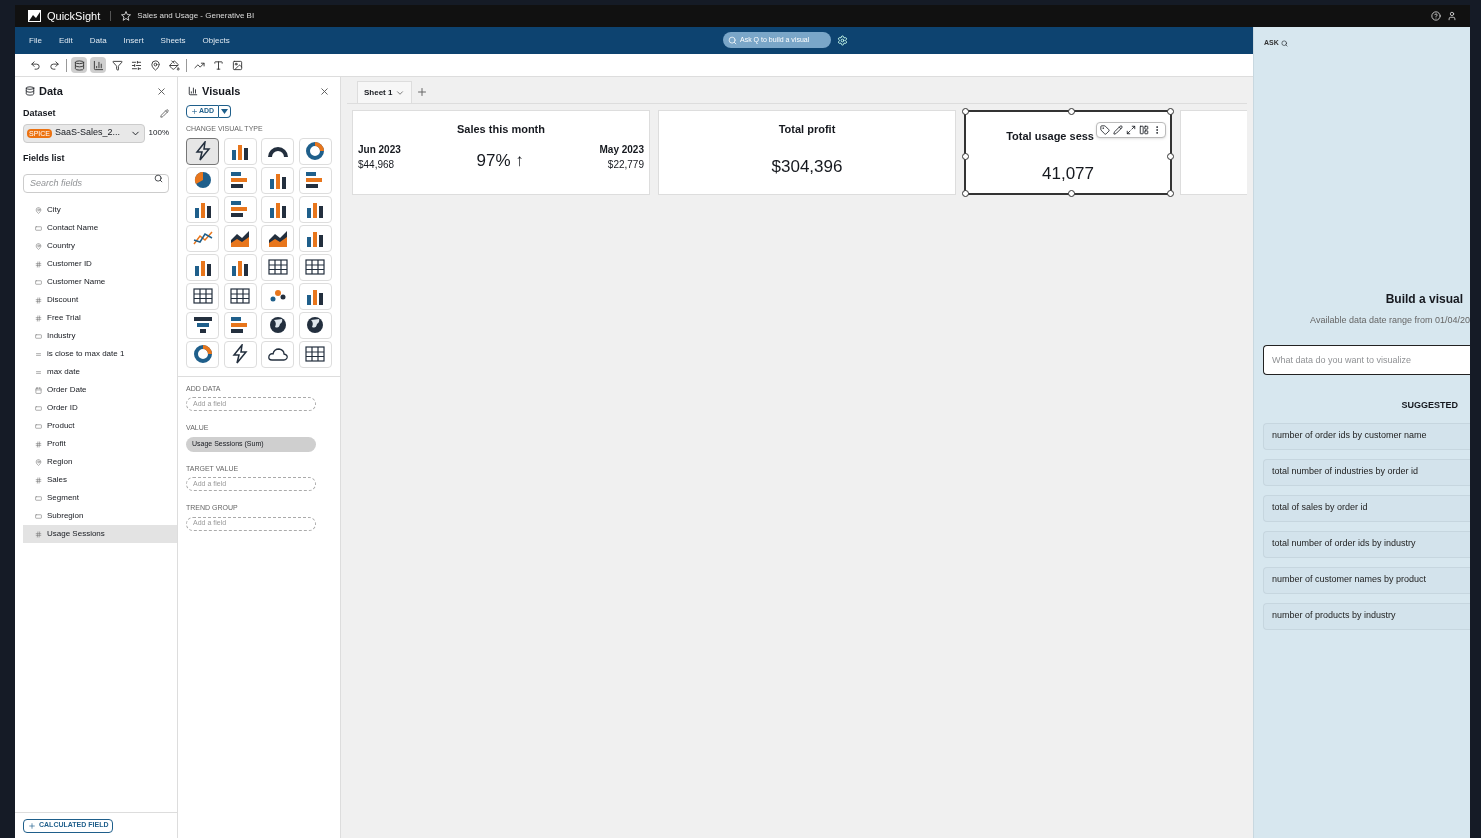  Describe the element at coordinates (1389, 320) in the screenshot. I see `date-range-text: Available data date range from 01/04/20` at that location.